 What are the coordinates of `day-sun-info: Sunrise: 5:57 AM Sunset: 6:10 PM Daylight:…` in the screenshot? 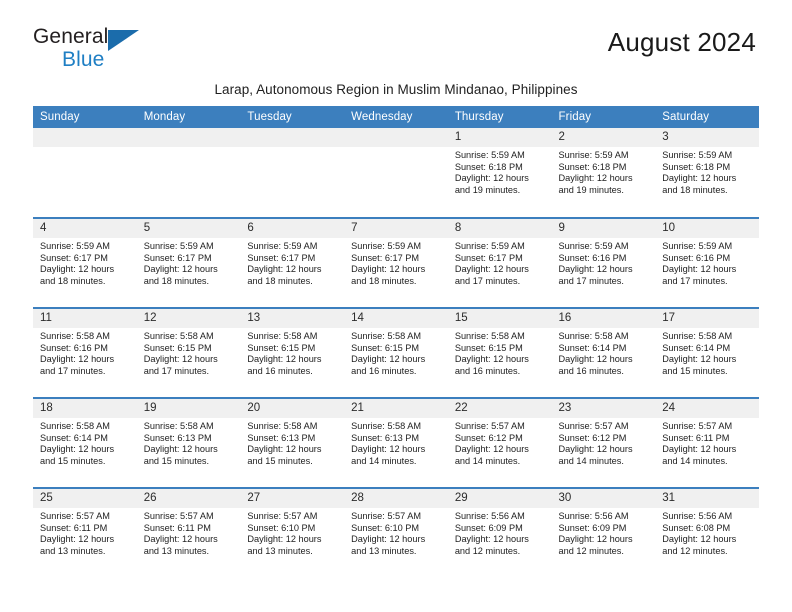 It's located at (292, 532).